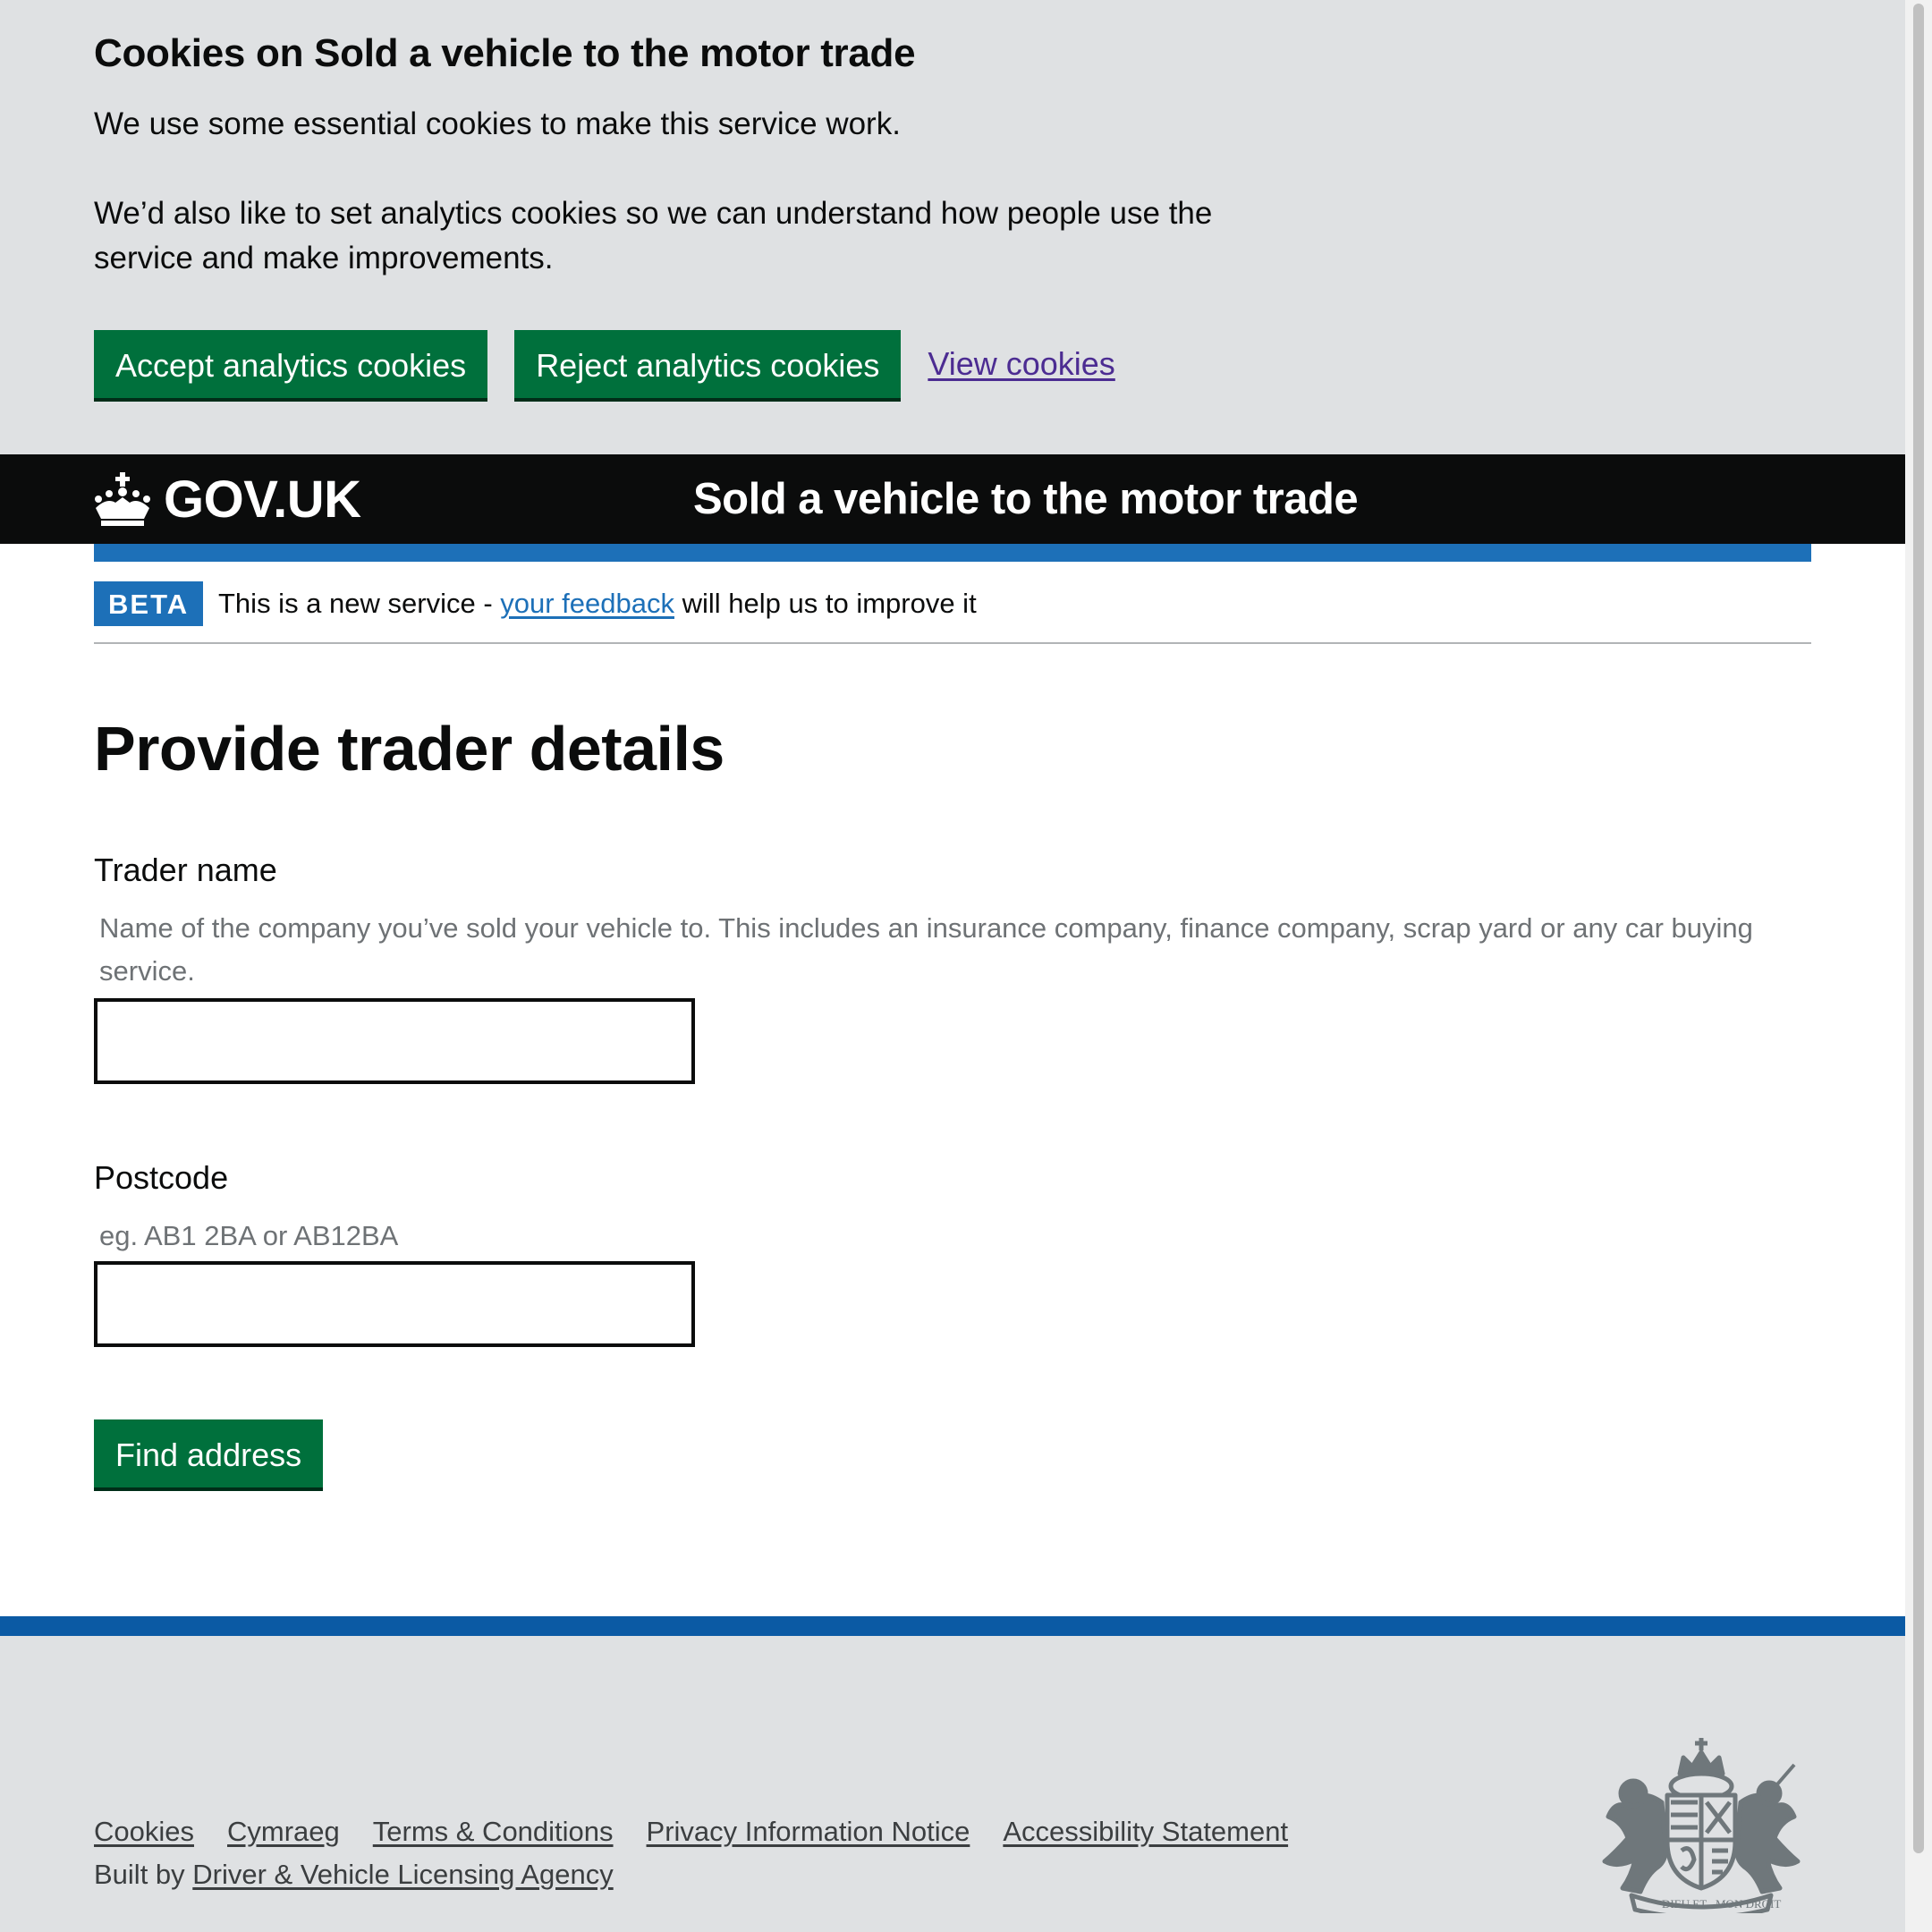 The width and height of the screenshot is (1932, 1932). I want to click on vertical-scrollbar, so click(1918, 966).